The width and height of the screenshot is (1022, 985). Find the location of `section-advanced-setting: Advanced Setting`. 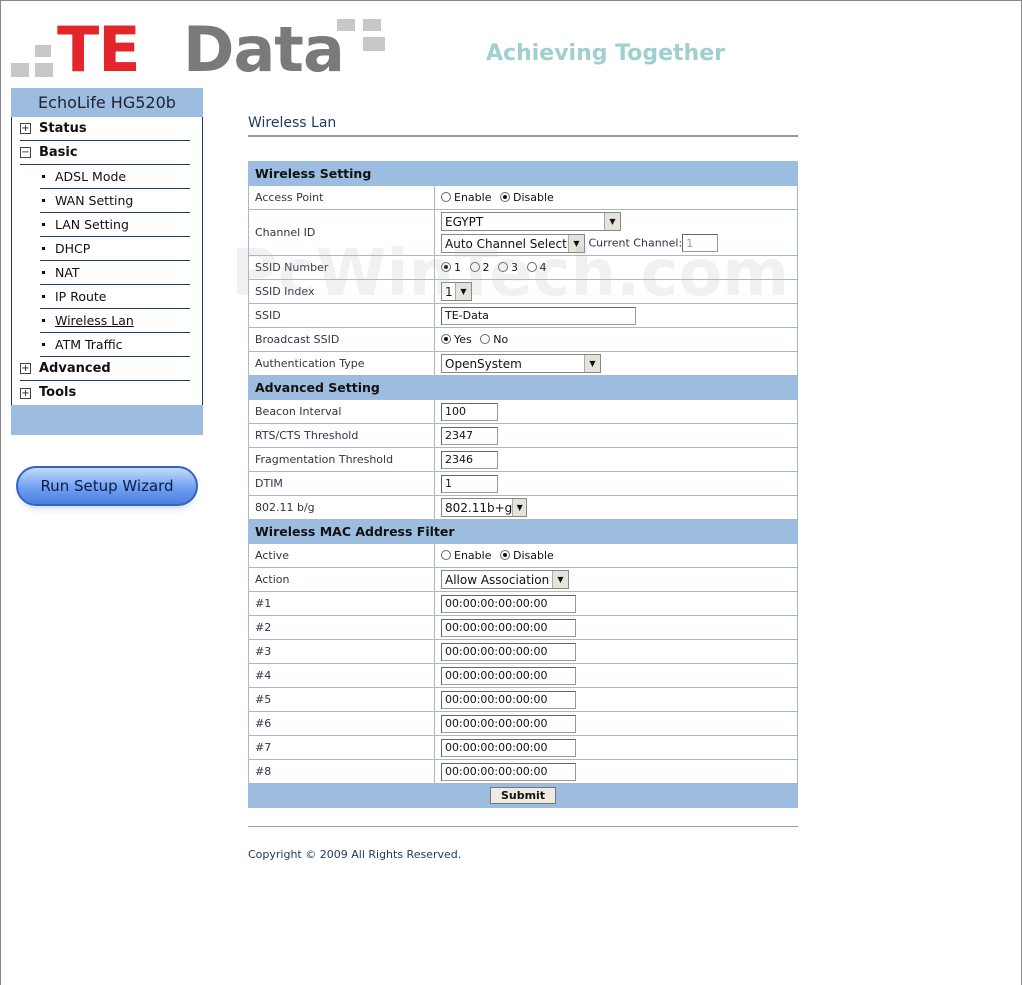

section-advanced-setting: Advanced Setting is located at coordinates (523, 387).